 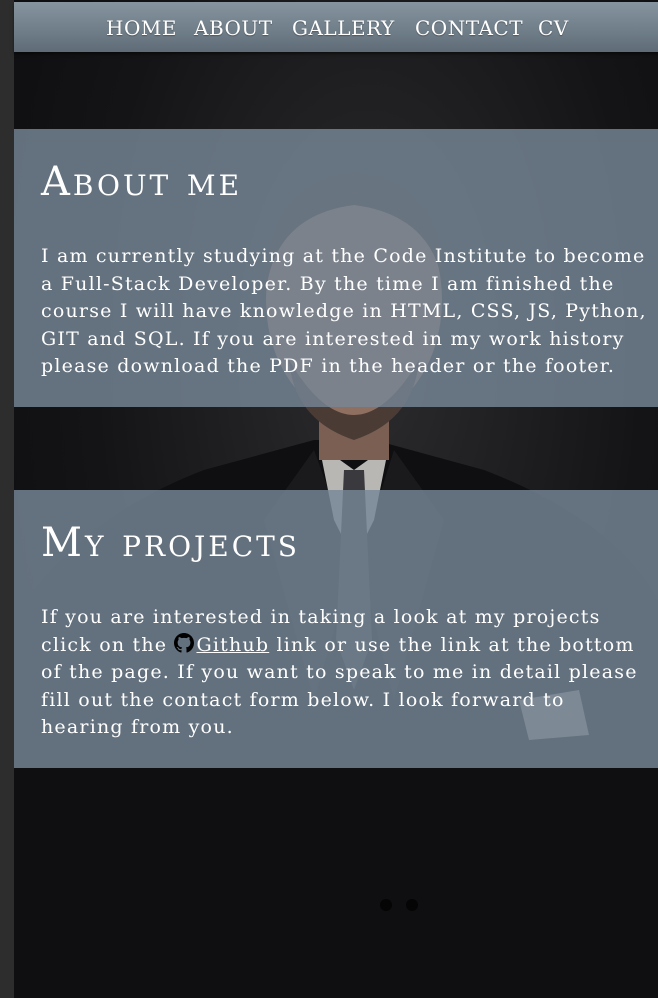 What do you see at coordinates (170, 543) in the screenshot?
I see `projects-heading: My projects` at bounding box center [170, 543].